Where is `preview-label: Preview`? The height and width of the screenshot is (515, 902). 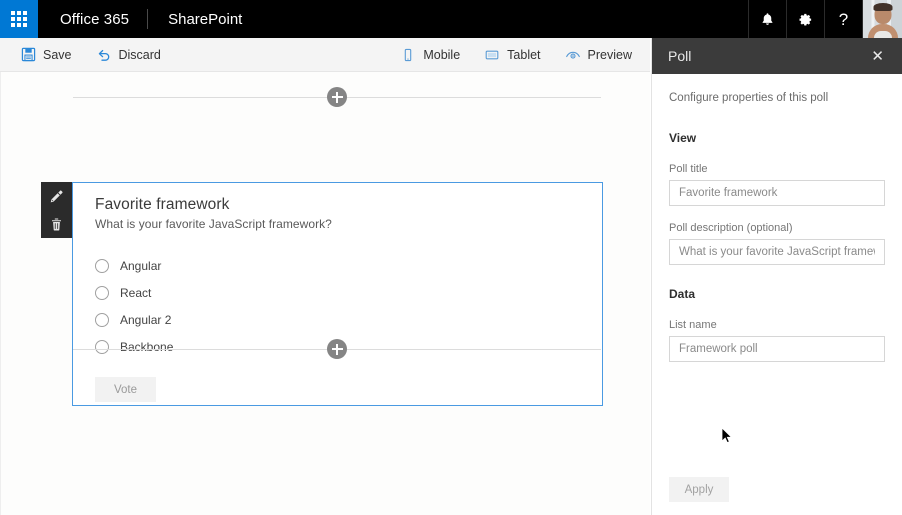 preview-label: Preview is located at coordinates (609, 55).